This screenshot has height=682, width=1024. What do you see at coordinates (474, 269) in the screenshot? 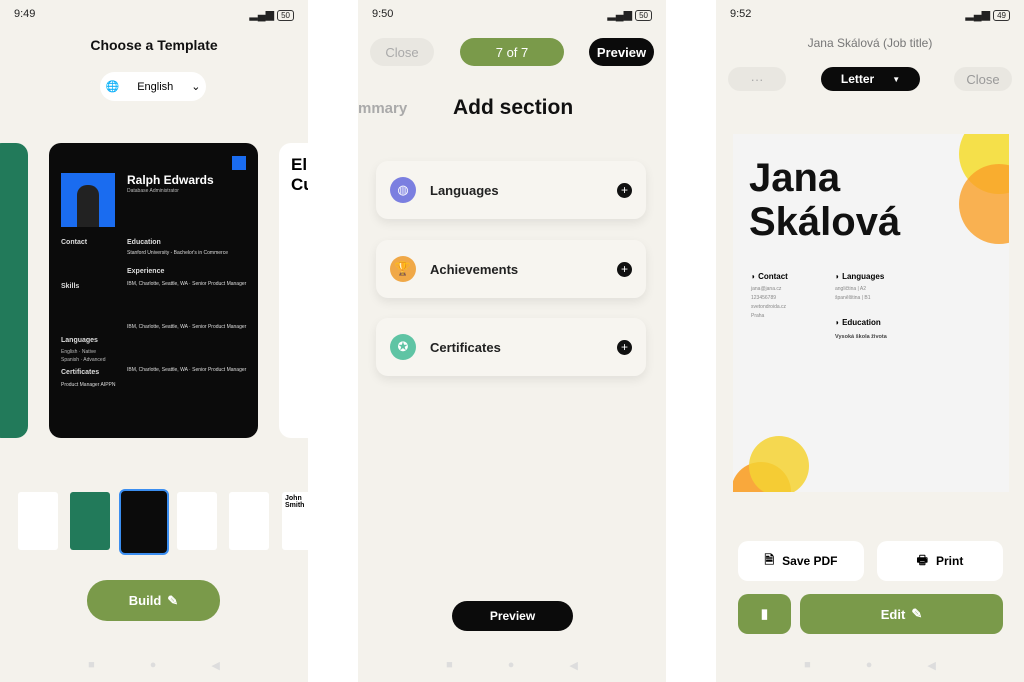
I see `section-label: Achievements` at bounding box center [474, 269].